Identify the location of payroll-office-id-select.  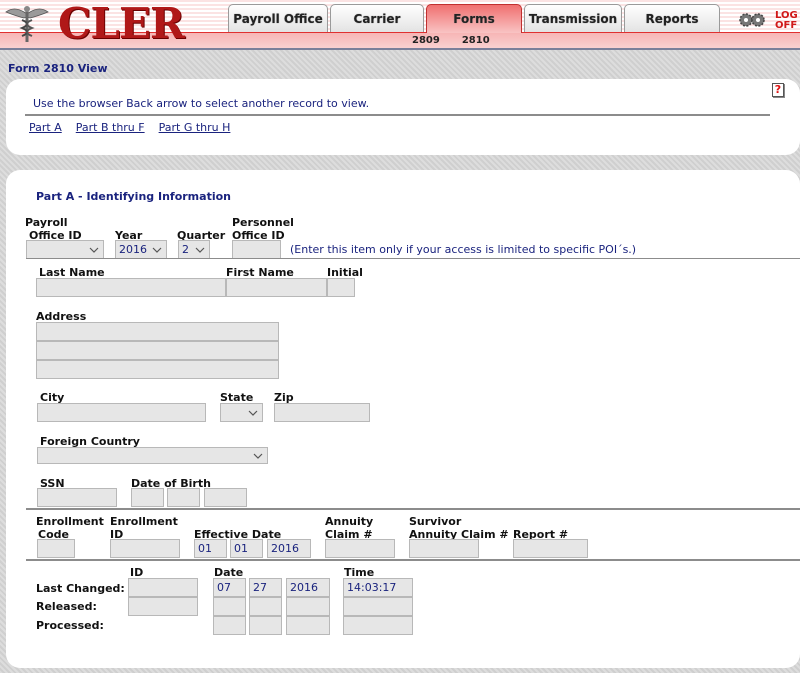
(65, 249).